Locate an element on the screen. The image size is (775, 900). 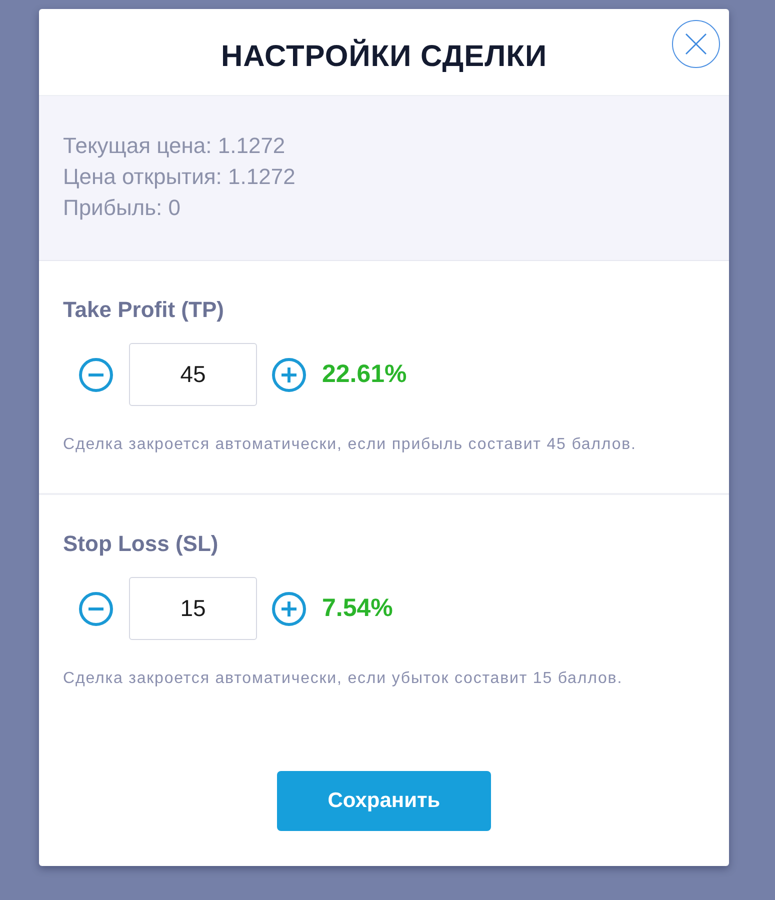
close-button is located at coordinates (696, 44).